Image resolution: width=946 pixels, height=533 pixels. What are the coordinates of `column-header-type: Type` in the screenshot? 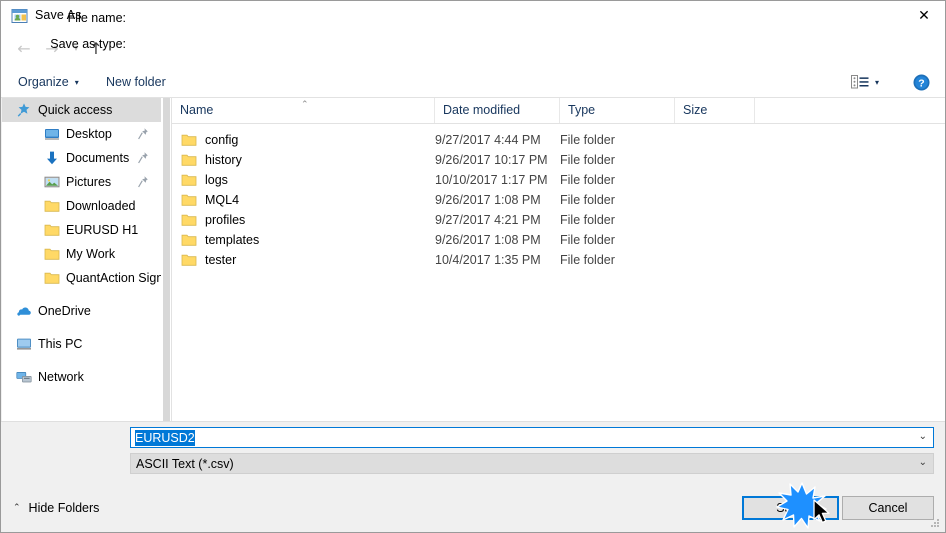 It's located at (617, 110).